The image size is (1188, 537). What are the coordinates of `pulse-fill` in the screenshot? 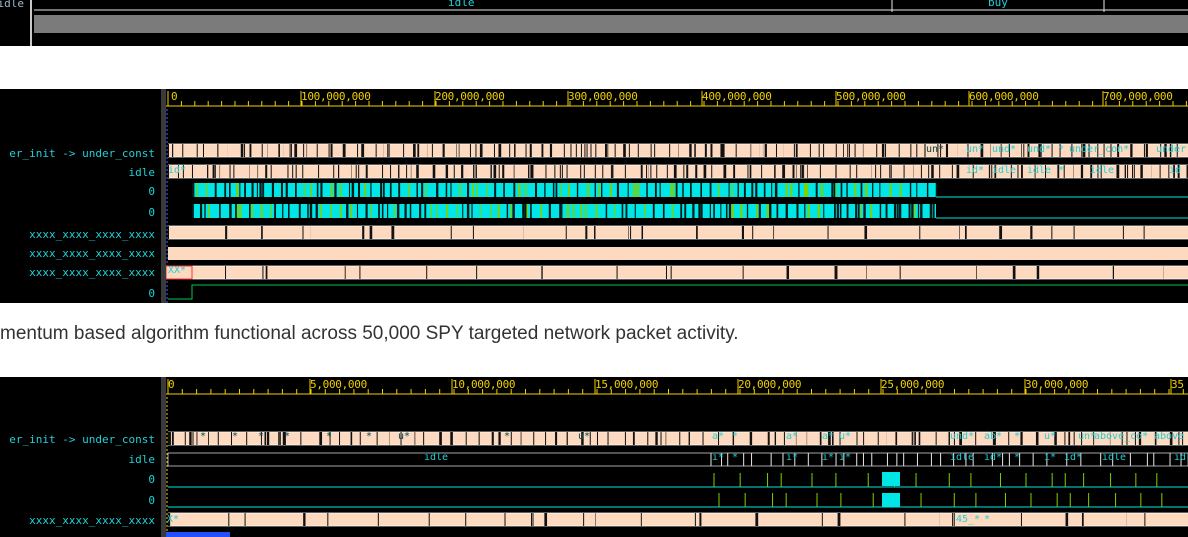 It's located at (564, 190).